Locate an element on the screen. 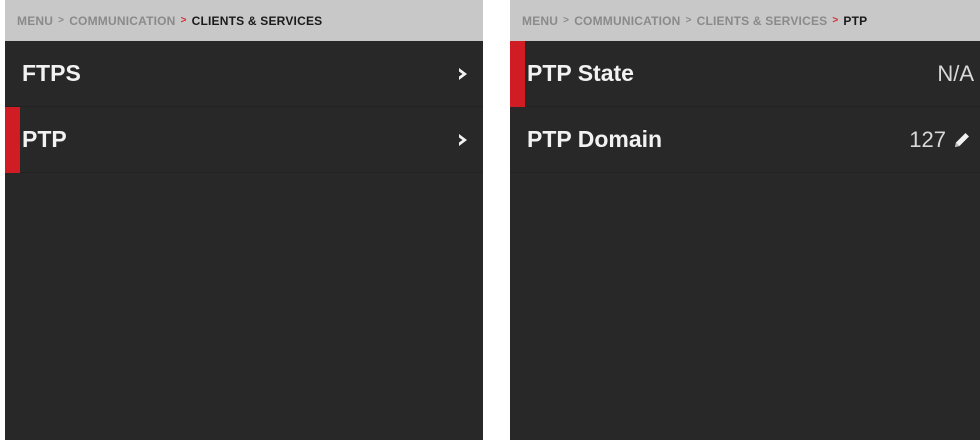 Image resolution: width=980 pixels, height=440 pixels. menu-item-ftps: FTPS is located at coordinates (244, 74).